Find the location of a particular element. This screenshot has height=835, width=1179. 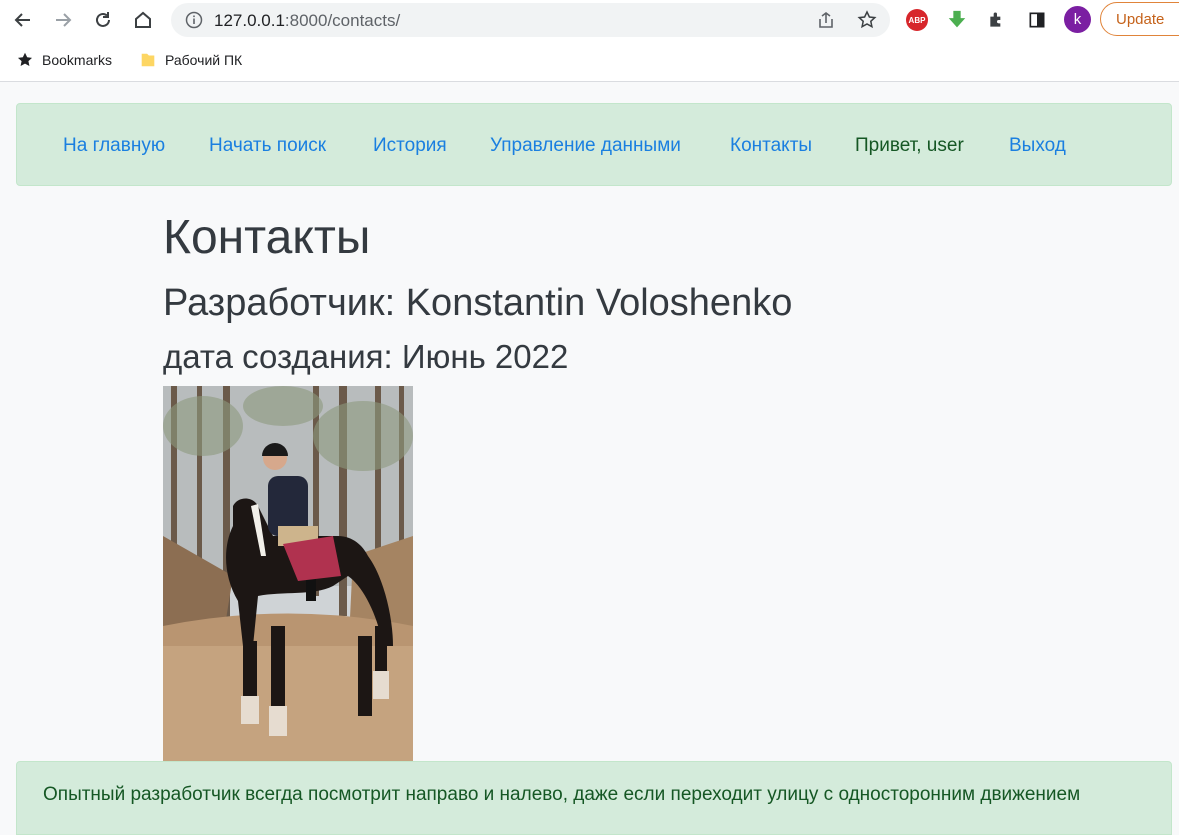

extensions-button is located at coordinates (997, 20).